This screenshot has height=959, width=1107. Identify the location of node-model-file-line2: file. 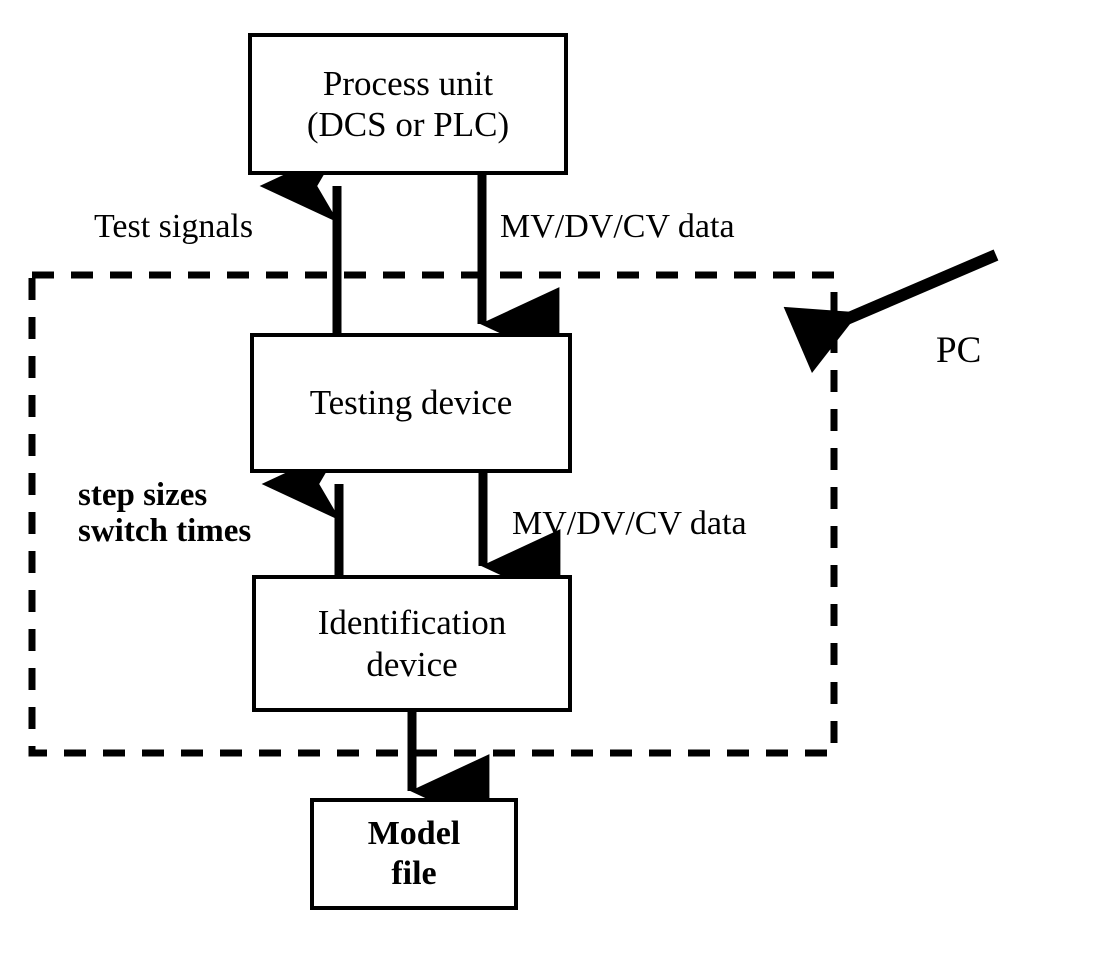
(414, 873).